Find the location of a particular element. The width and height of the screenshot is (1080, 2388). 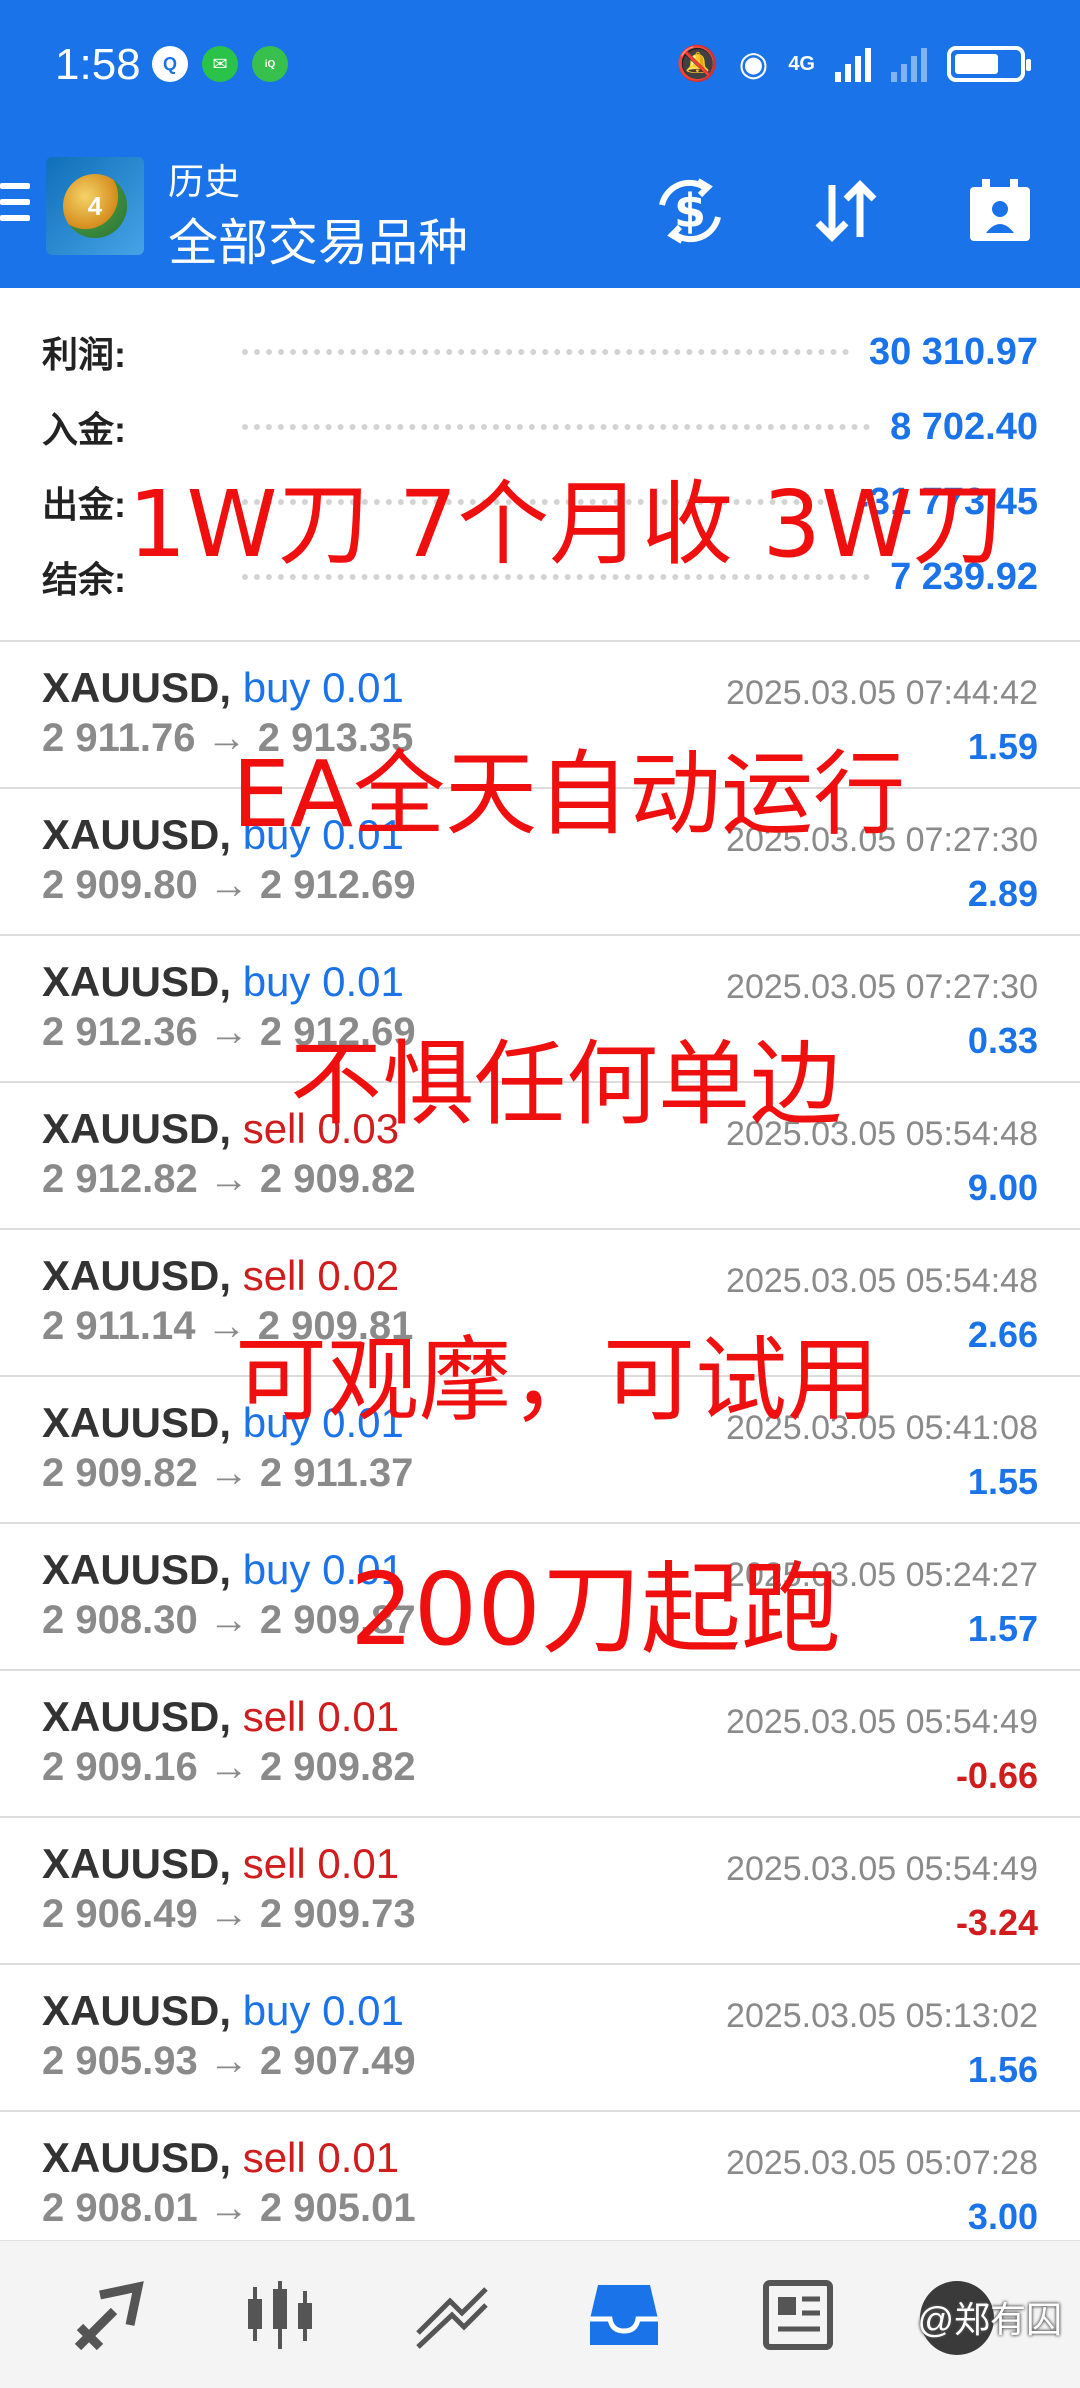

trade-price: 2 905.93 → 2 907.49 is located at coordinates (229, 2061).